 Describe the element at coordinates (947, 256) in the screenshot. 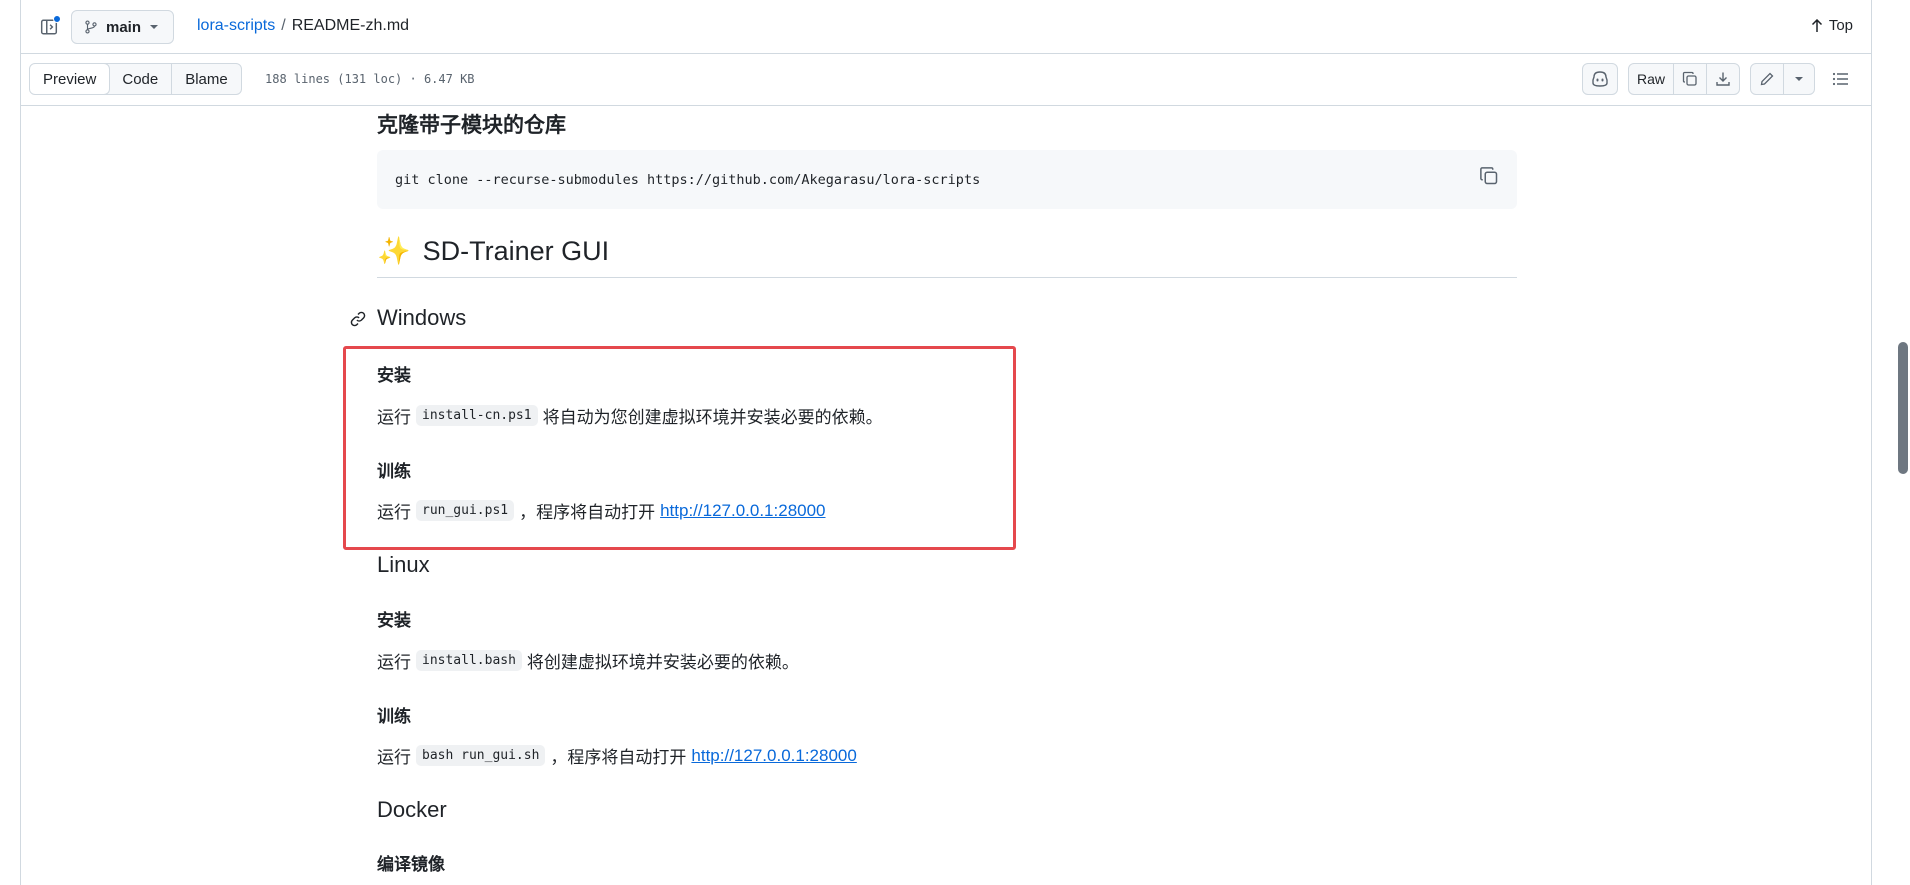

I see `gui-heading: ✨ SD-Trainer GUI` at that location.